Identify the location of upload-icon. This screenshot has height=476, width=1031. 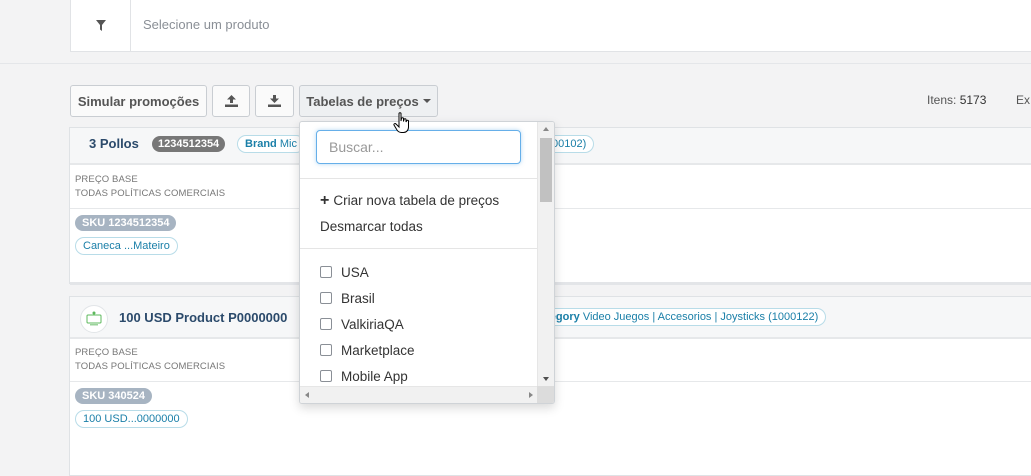
(231, 101).